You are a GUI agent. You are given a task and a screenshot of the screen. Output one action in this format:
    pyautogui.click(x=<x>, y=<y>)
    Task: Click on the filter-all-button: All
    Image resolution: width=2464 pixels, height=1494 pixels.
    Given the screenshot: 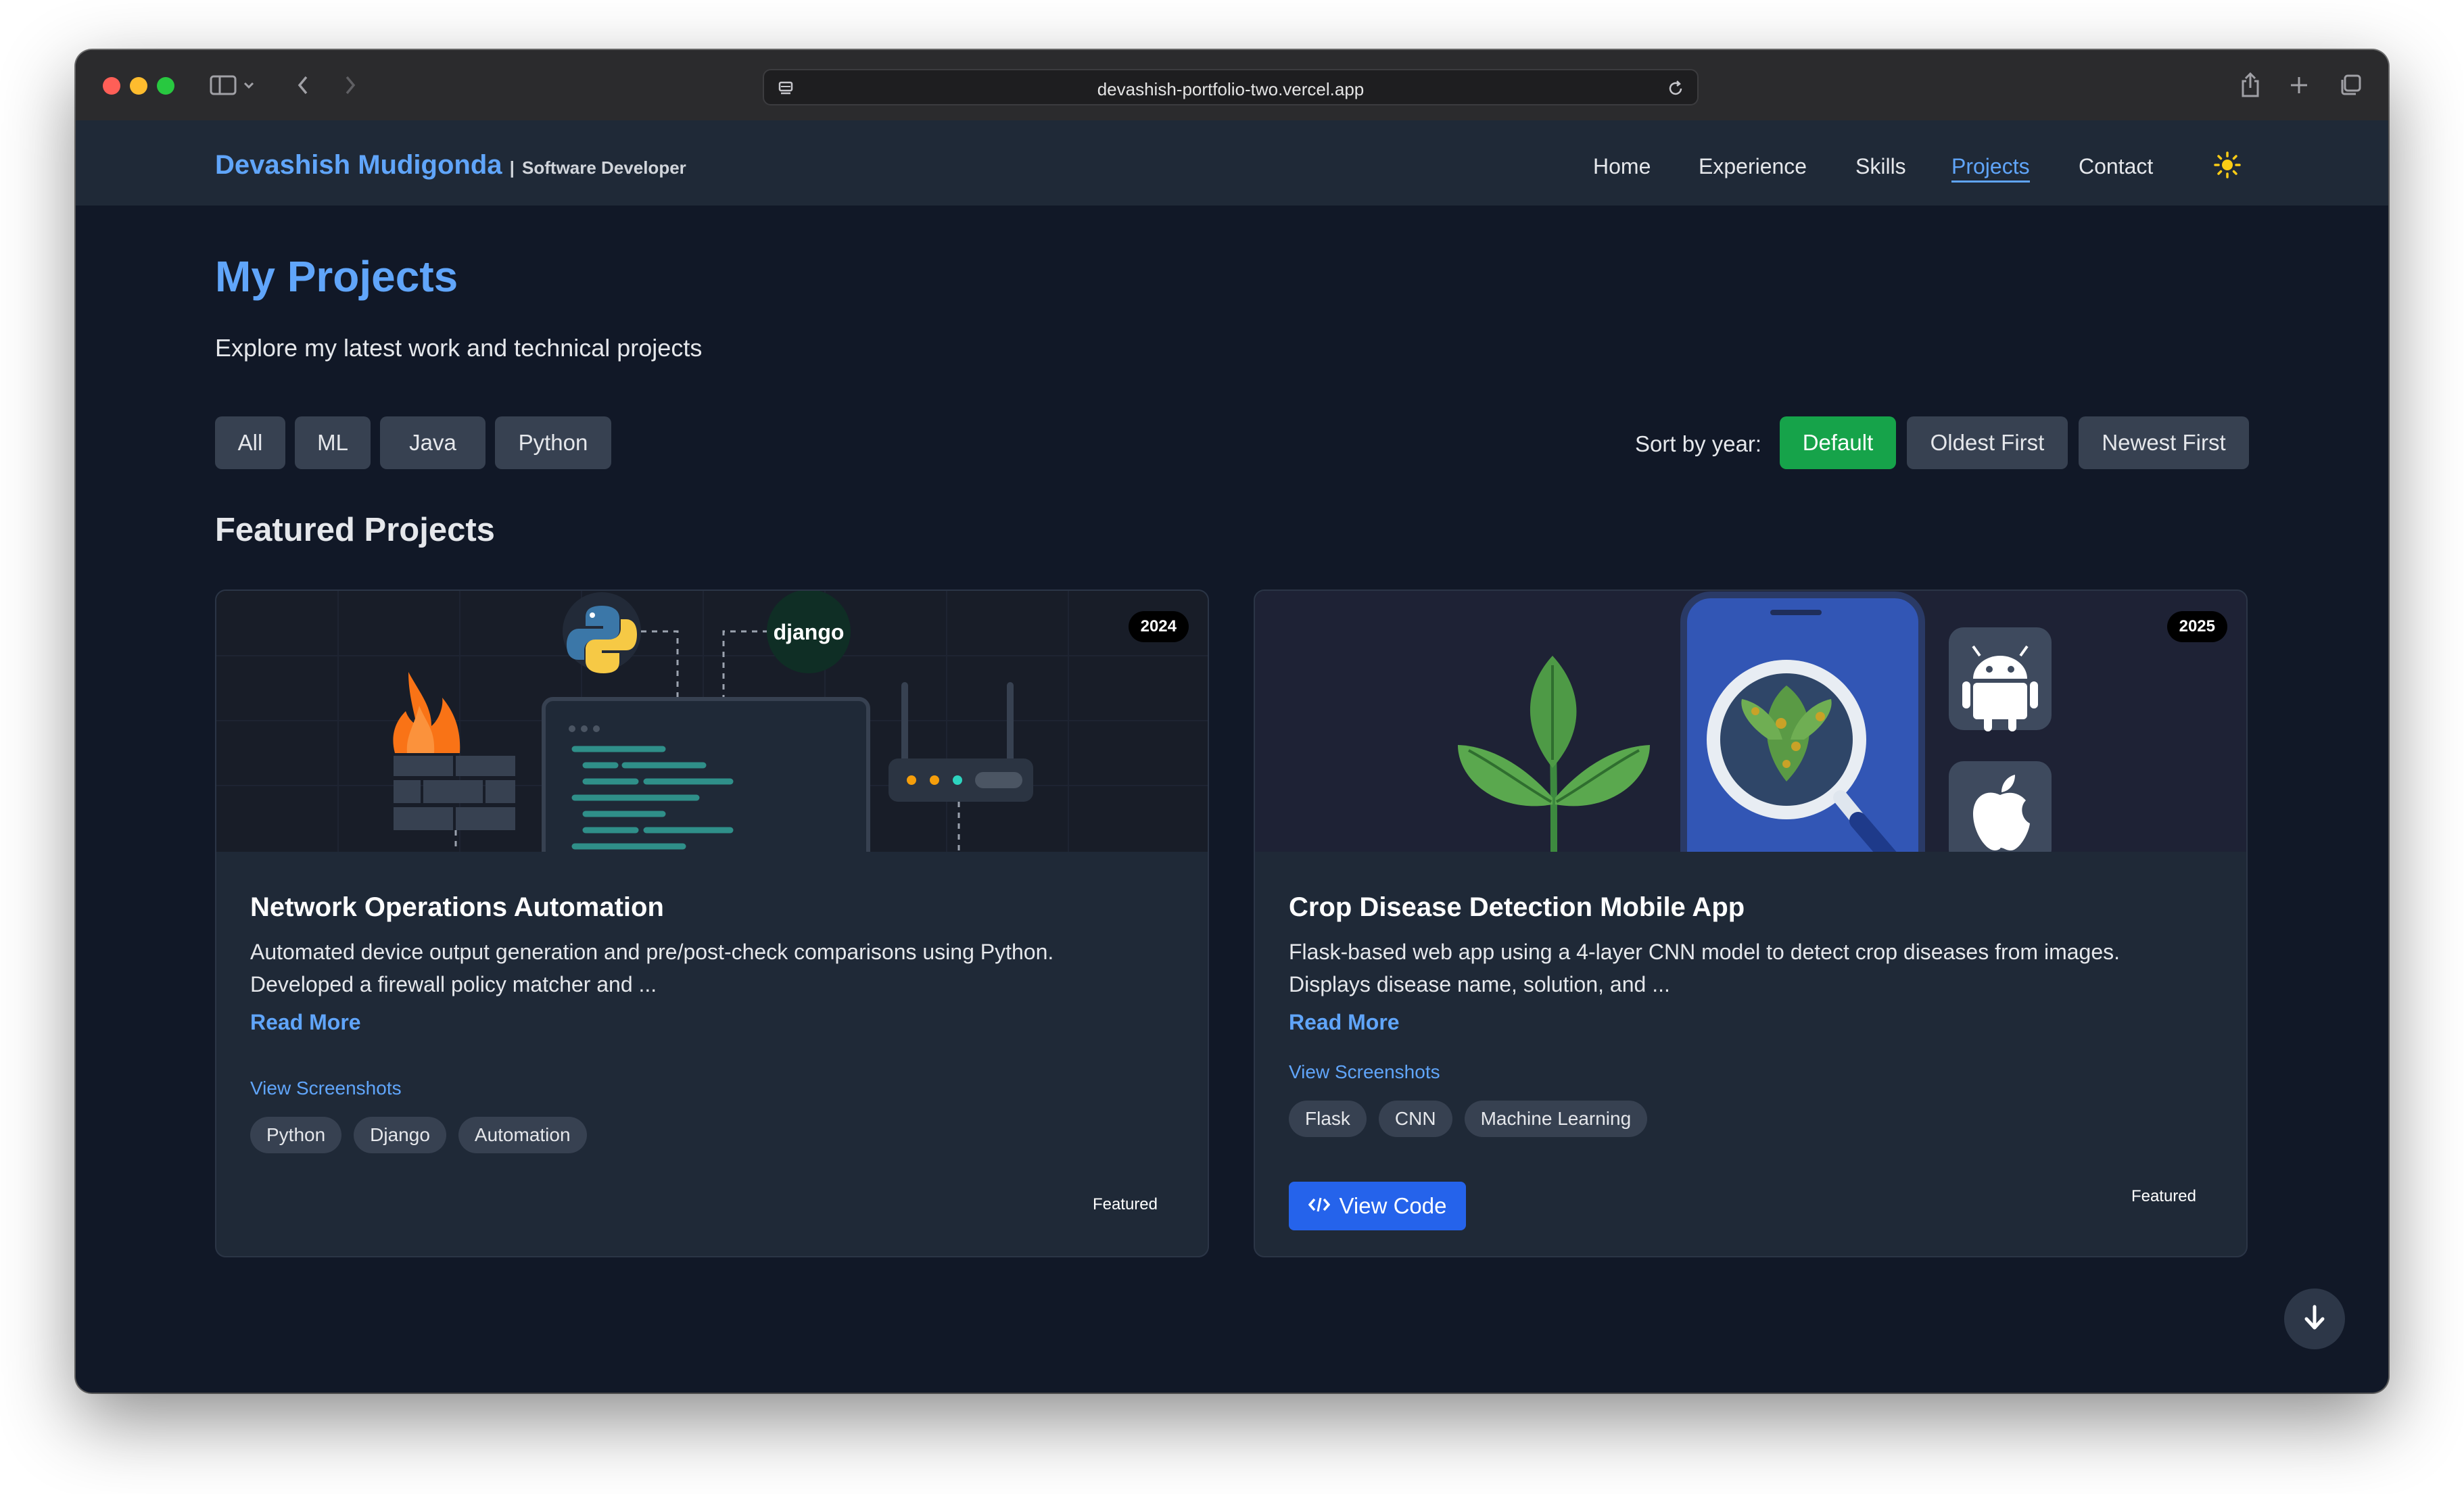 What is the action you would take?
    pyautogui.click(x=250, y=443)
    